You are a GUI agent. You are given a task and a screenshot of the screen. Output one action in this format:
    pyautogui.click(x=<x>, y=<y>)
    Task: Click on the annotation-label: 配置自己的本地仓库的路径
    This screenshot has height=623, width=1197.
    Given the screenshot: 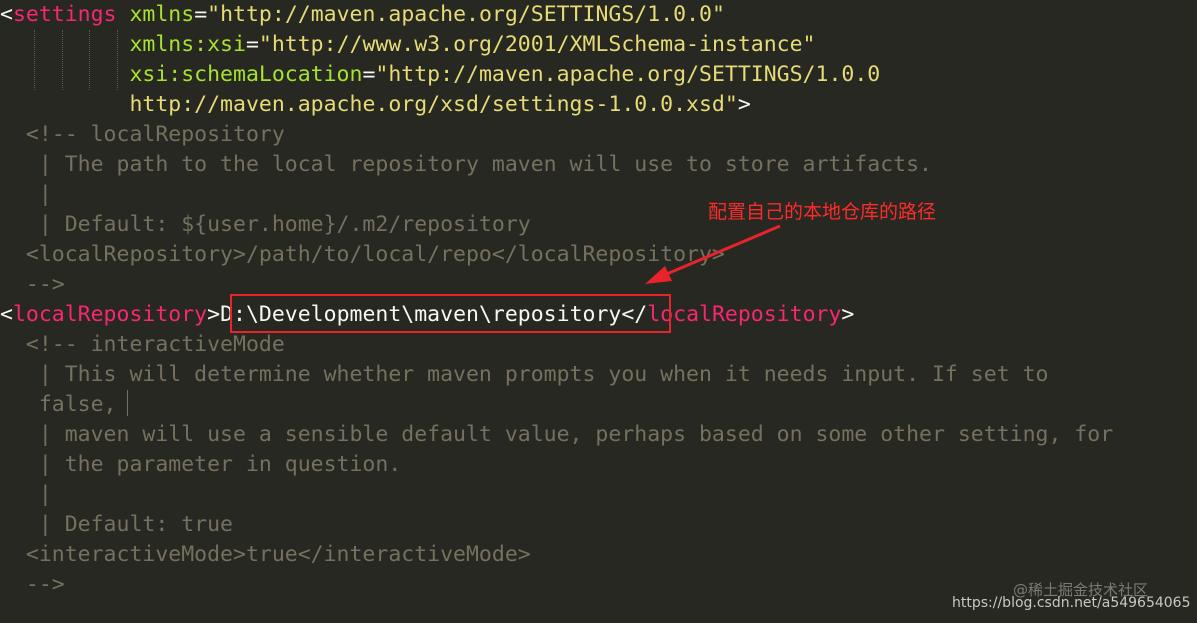 What is the action you would take?
    pyautogui.click(x=822, y=212)
    